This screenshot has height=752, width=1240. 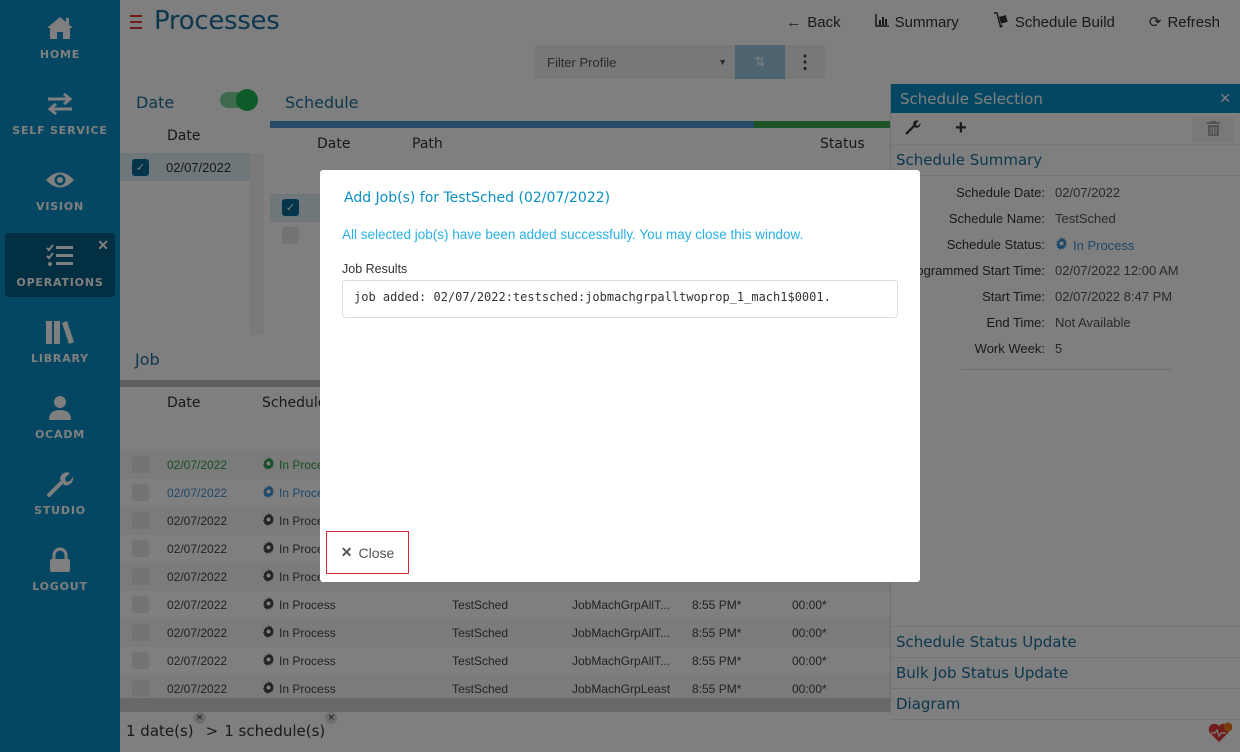 What do you see at coordinates (346, 552) in the screenshot?
I see `close-icon: ✕` at bounding box center [346, 552].